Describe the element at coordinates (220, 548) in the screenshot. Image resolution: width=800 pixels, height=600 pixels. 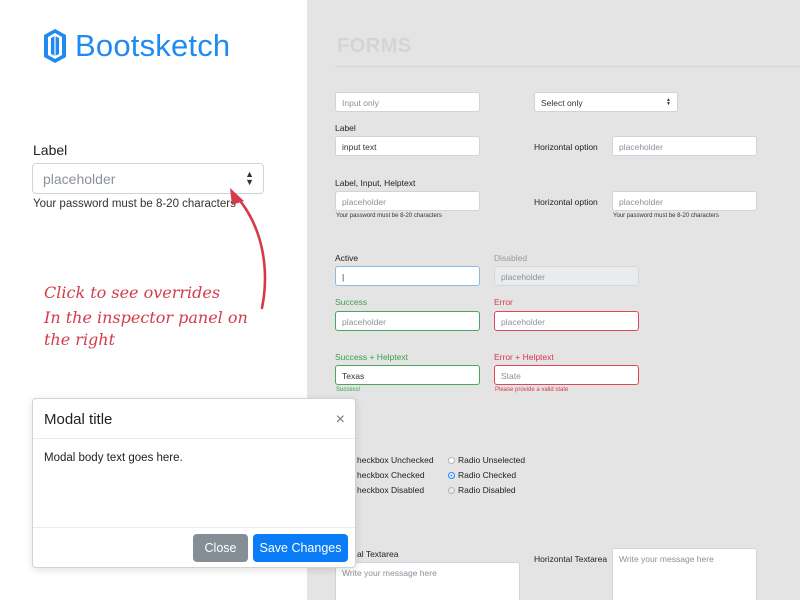
I see `close-button: Close` at that location.